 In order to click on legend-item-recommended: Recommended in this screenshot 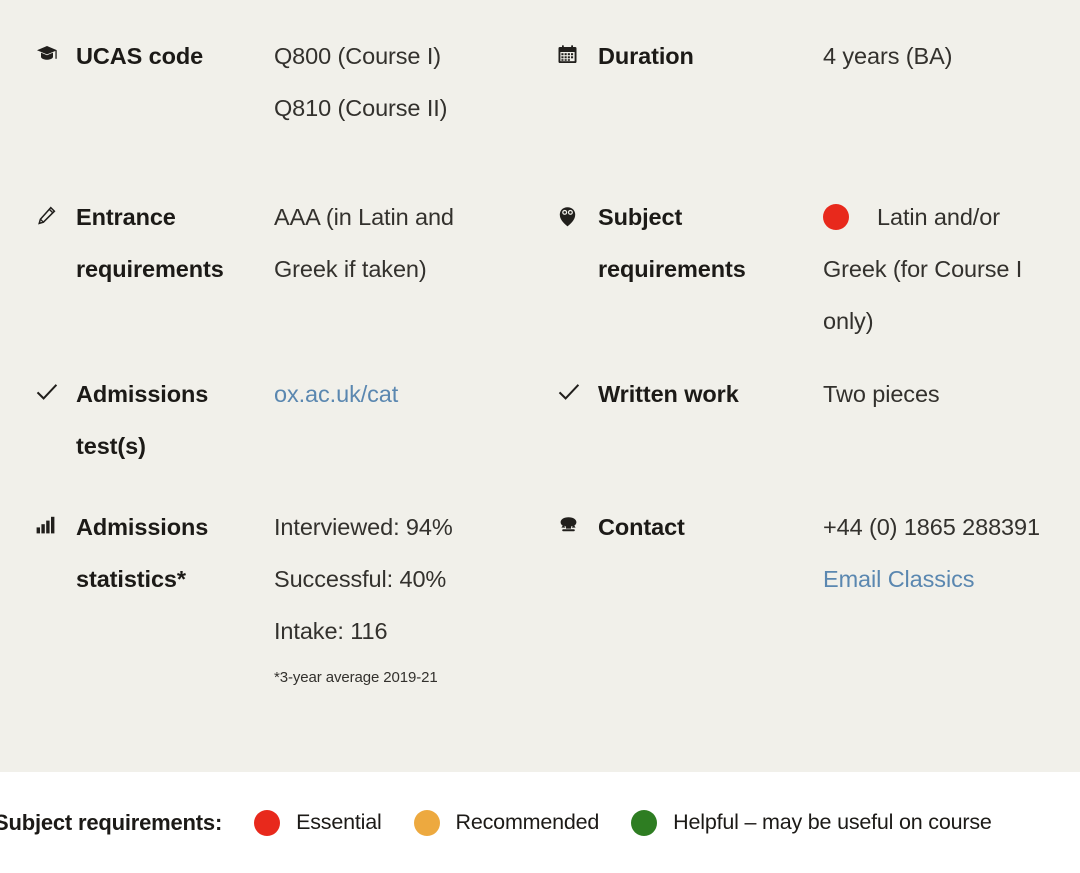, I will do `click(506, 822)`.